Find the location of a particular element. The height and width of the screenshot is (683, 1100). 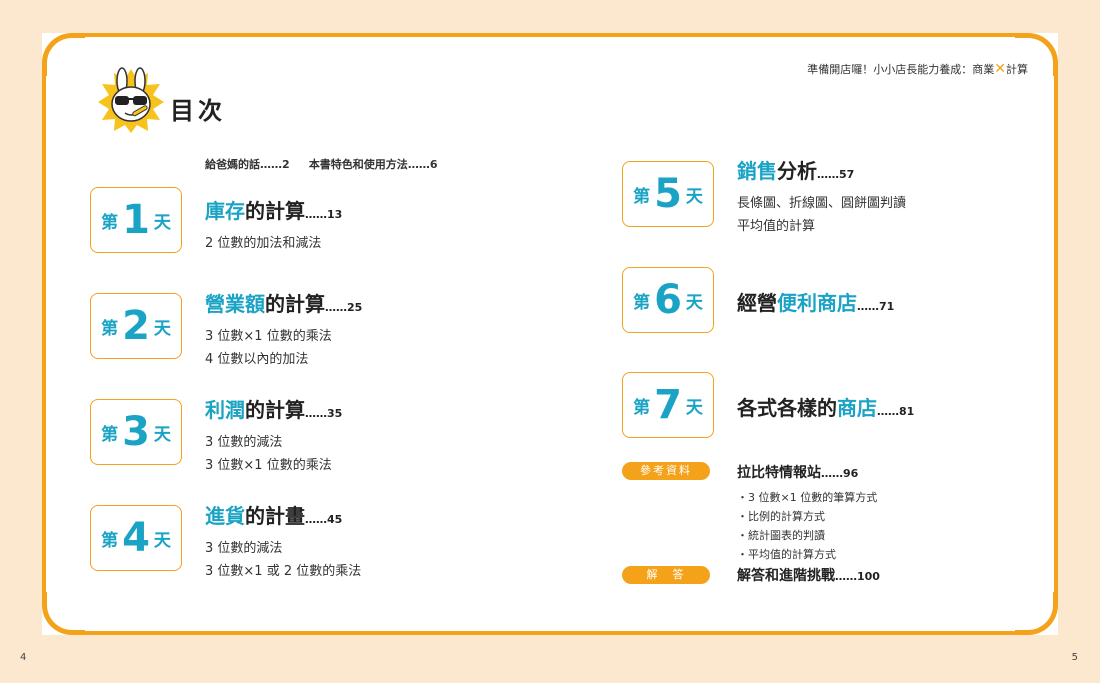

series-text: 準備開店囉！小小店長能力養成：商業 is located at coordinates (901, 69).